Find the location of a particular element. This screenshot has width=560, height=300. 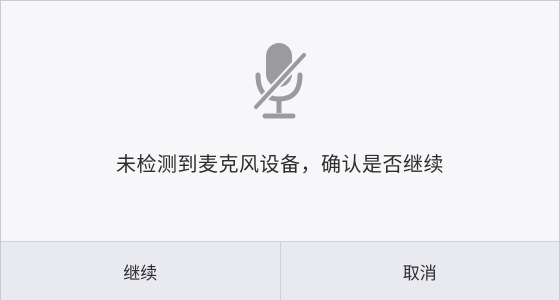

microphone-muted-icon is located at coordinates (280, 81).